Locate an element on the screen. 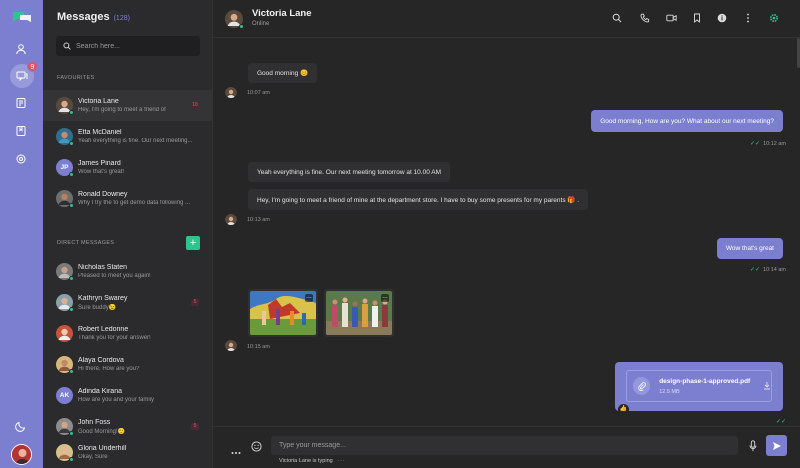  avatar: JP is located at coordinates (65, 168).